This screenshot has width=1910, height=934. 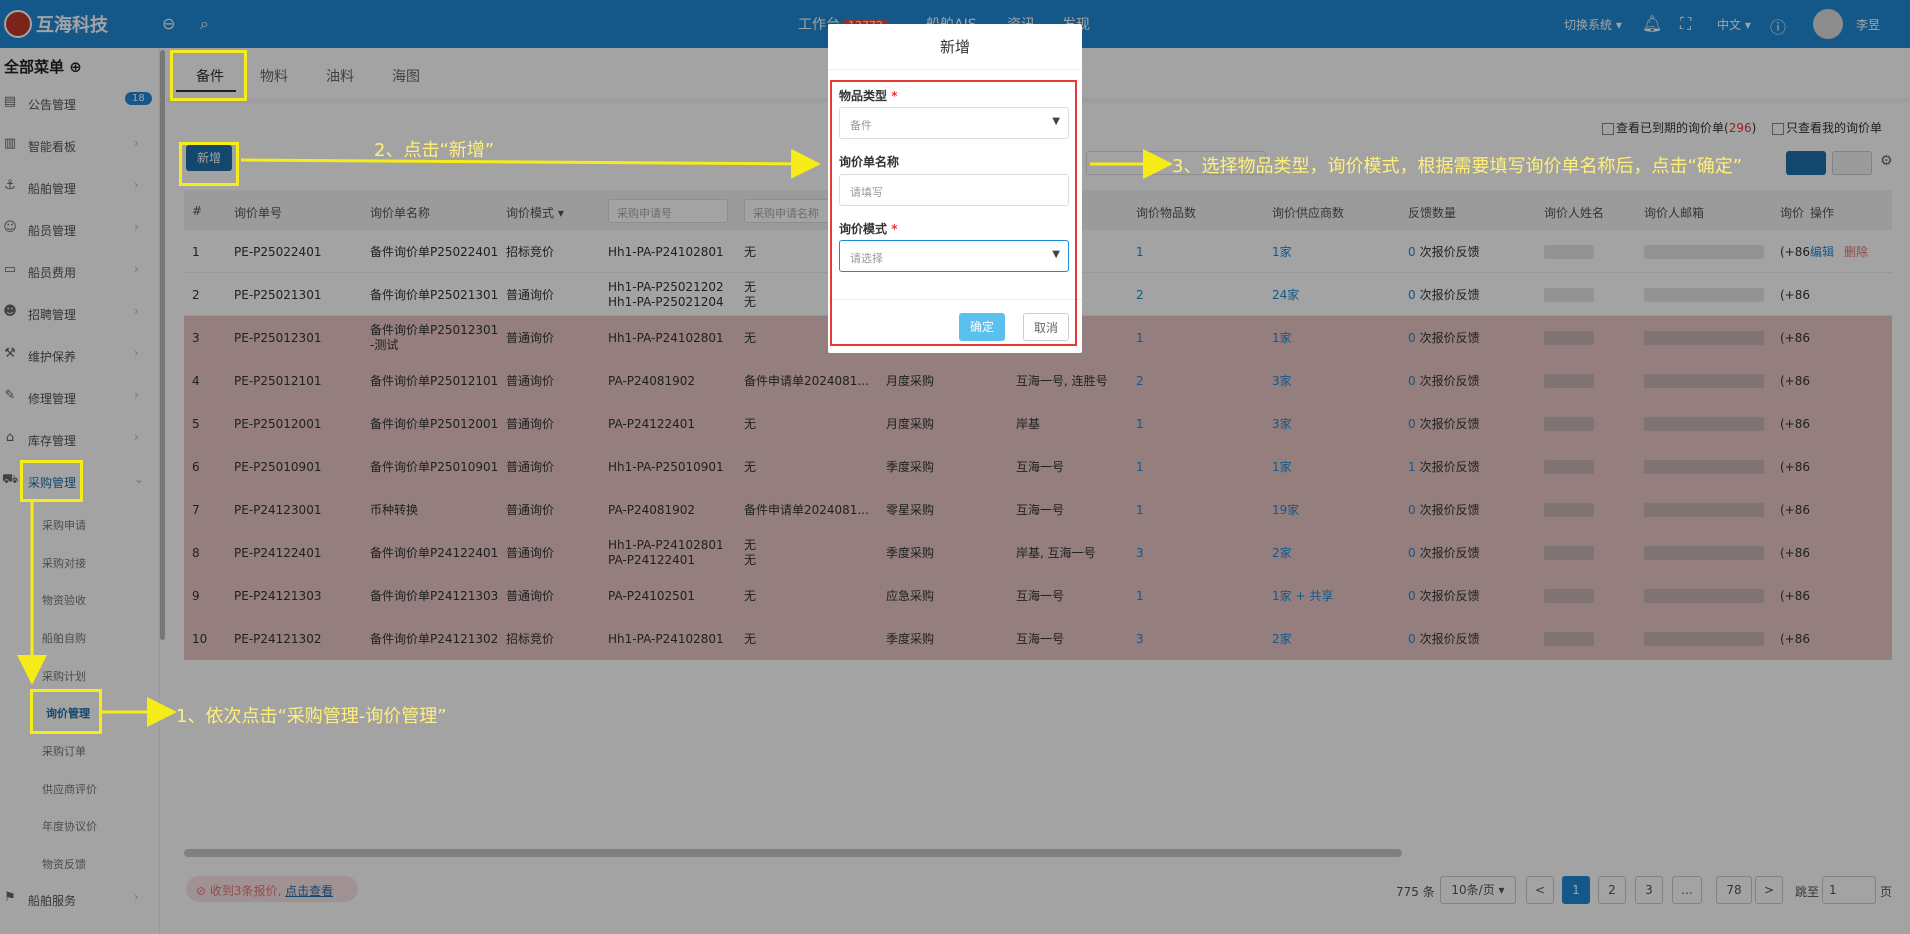 I want to click on annotation-step3: 3、选择物品类型，询价模式，根据需要填写询价单名称后，点击“确定”, so click(x=1457, y=166).